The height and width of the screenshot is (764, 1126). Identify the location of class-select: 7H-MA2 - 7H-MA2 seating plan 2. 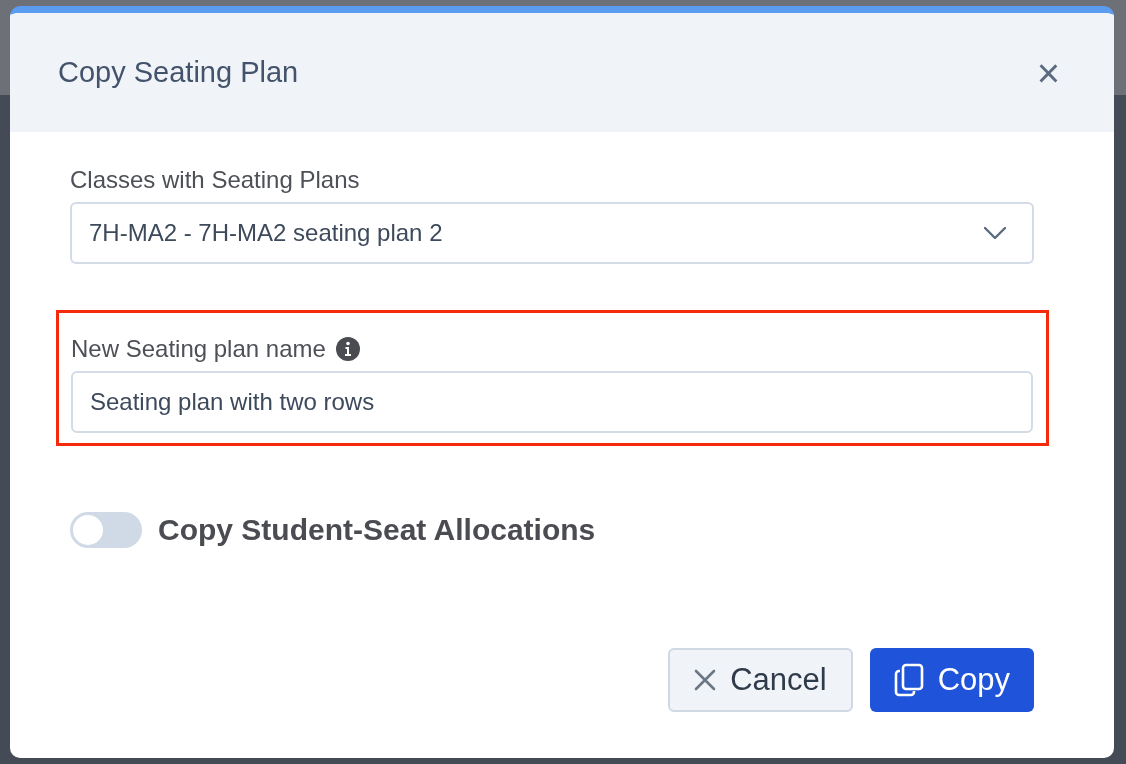
(552, 233).